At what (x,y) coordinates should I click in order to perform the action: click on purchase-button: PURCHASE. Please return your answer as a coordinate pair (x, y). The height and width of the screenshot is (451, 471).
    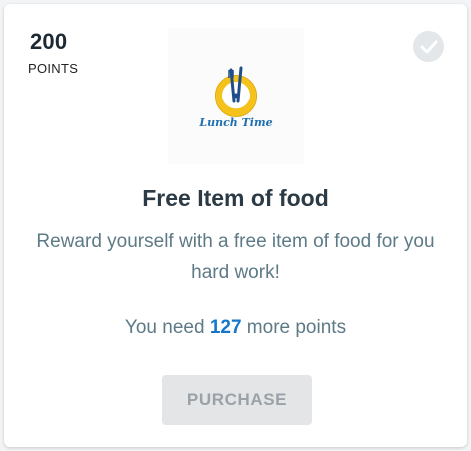
    Looking at the image, I should click on (237, 400).